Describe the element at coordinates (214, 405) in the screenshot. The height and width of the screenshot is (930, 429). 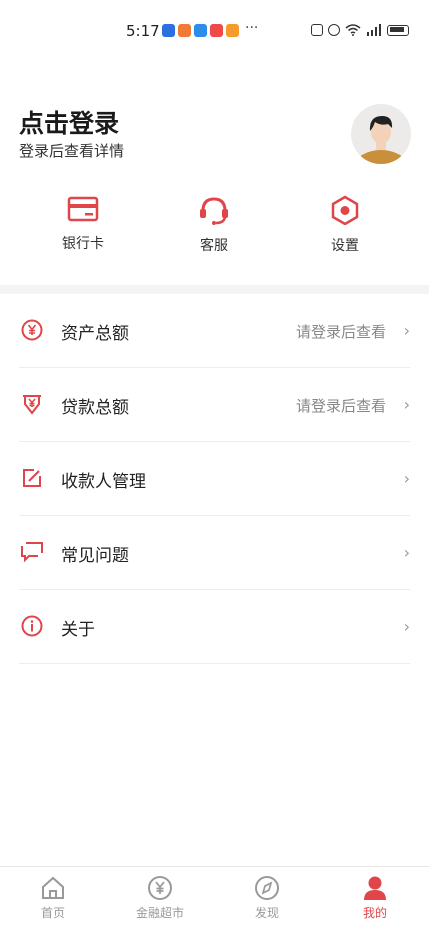
I see `menu-item-loans: 贷款总额 请登录后查看 ›` at that location.